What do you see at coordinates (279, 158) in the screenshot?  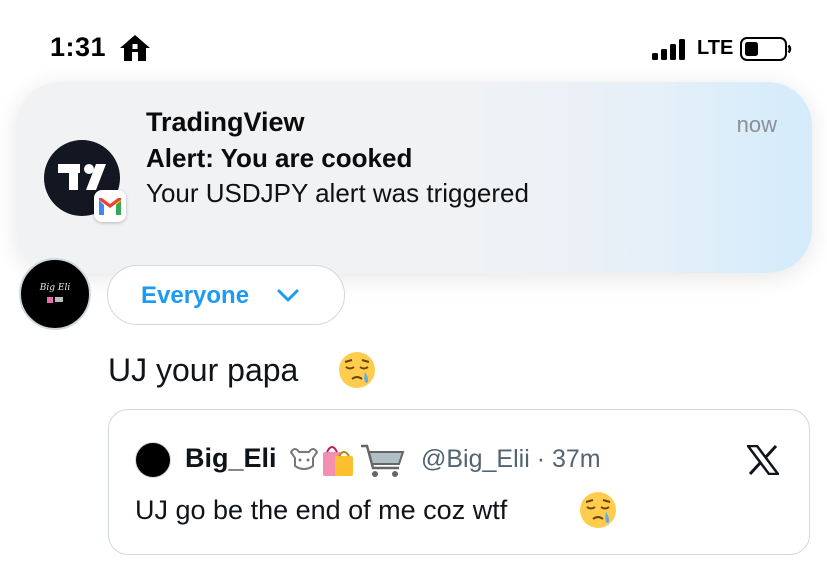 I see `notification-title: Alert: You are cooked` at bounding box center [279, 158].